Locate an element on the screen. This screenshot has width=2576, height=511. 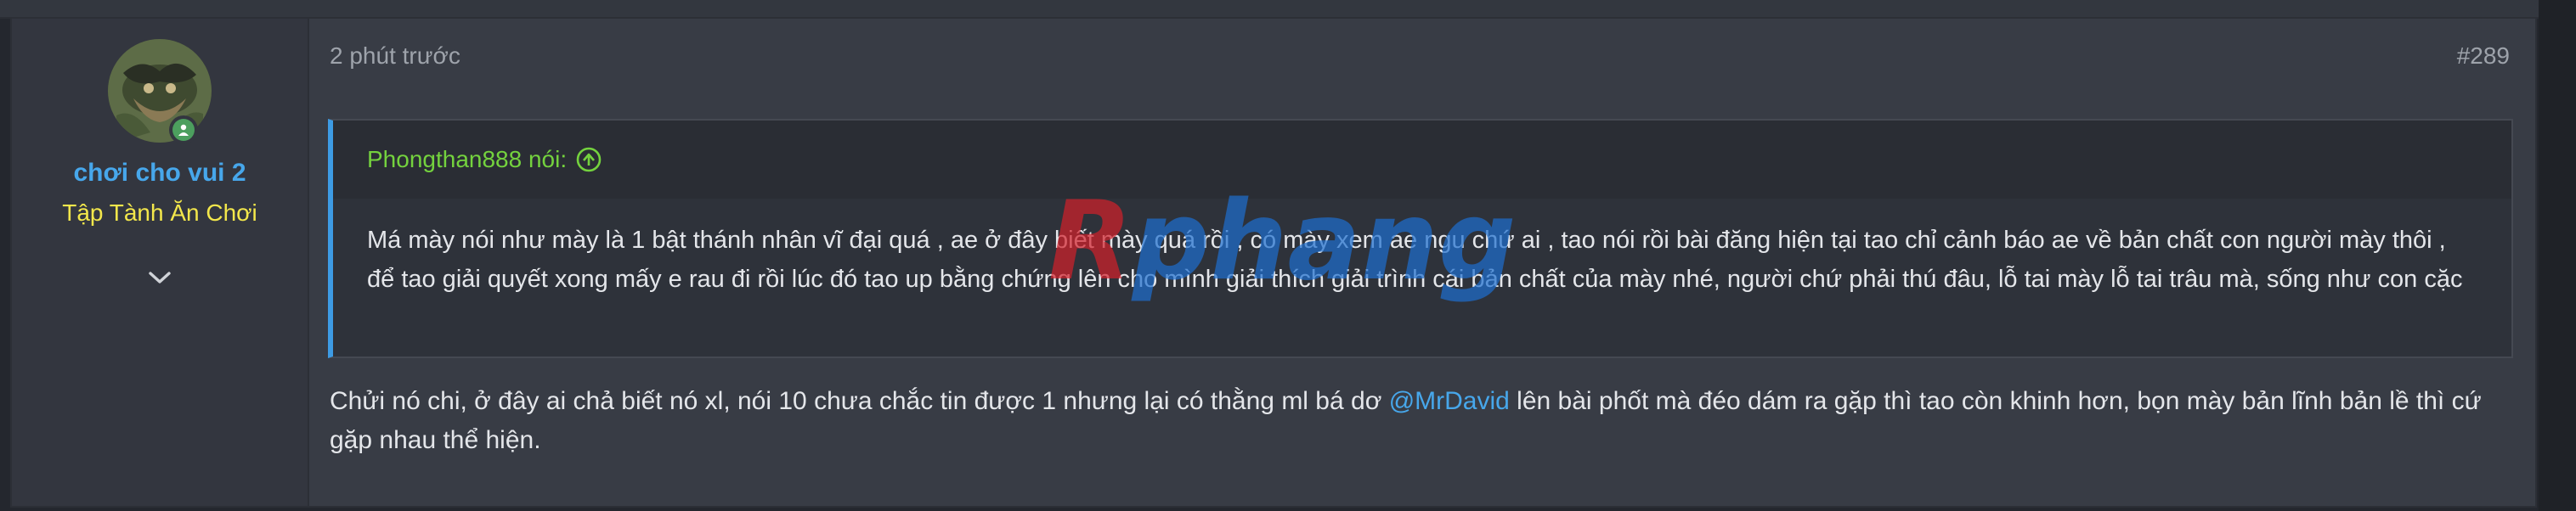
previous-post-edge is located at coordinates (1288, 9).